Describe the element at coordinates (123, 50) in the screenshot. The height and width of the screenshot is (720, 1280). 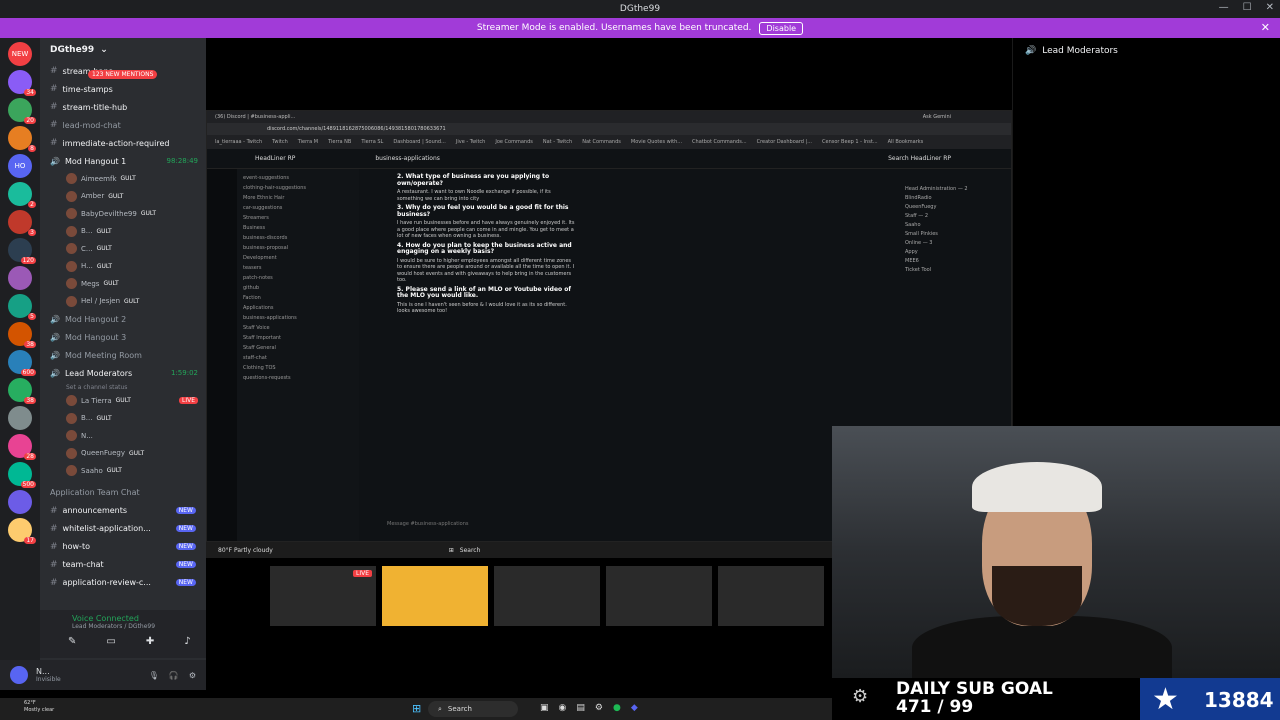
I see `server-header: DGthe99 ⌄` at that location.